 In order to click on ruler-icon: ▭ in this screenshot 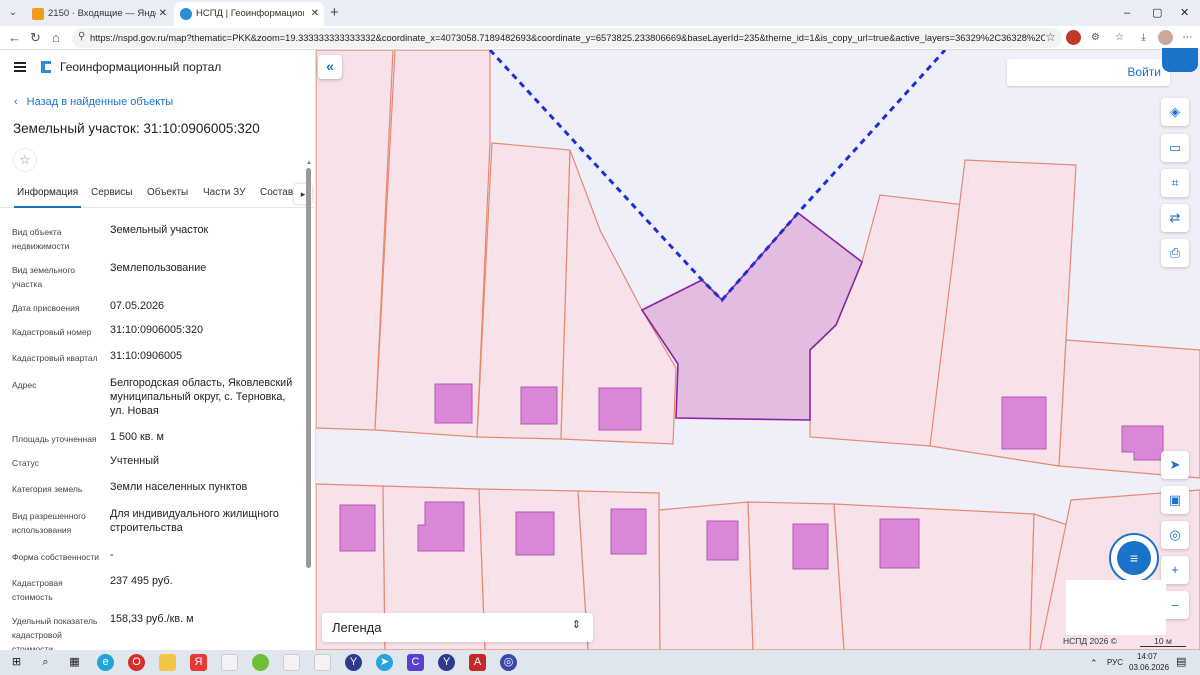, I will do `click(1175, 148)`.